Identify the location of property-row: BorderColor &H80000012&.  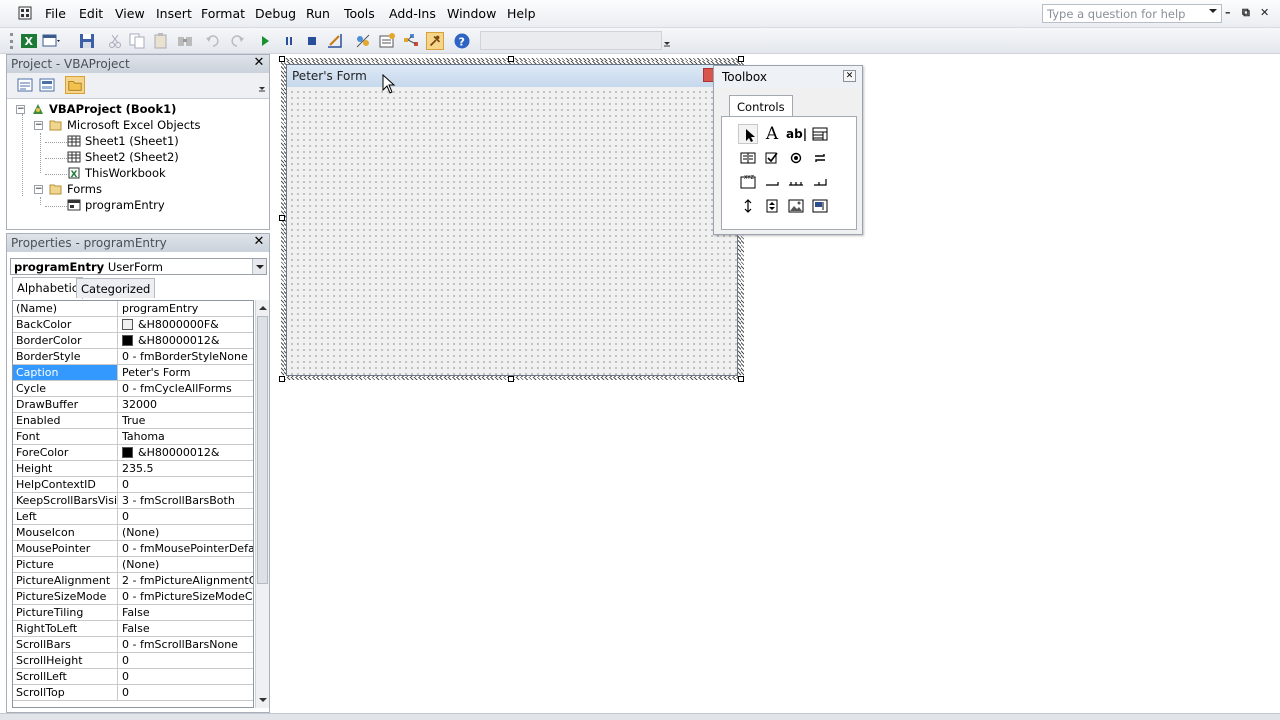
(133, 341).